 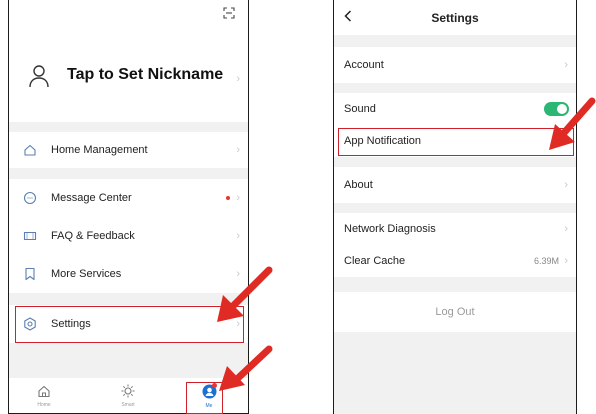 What do you see at coordinates (93, 236) in the screenshot?
I see `menu-item-label: FAQ & Feedback` at bounding box center [93, 236].